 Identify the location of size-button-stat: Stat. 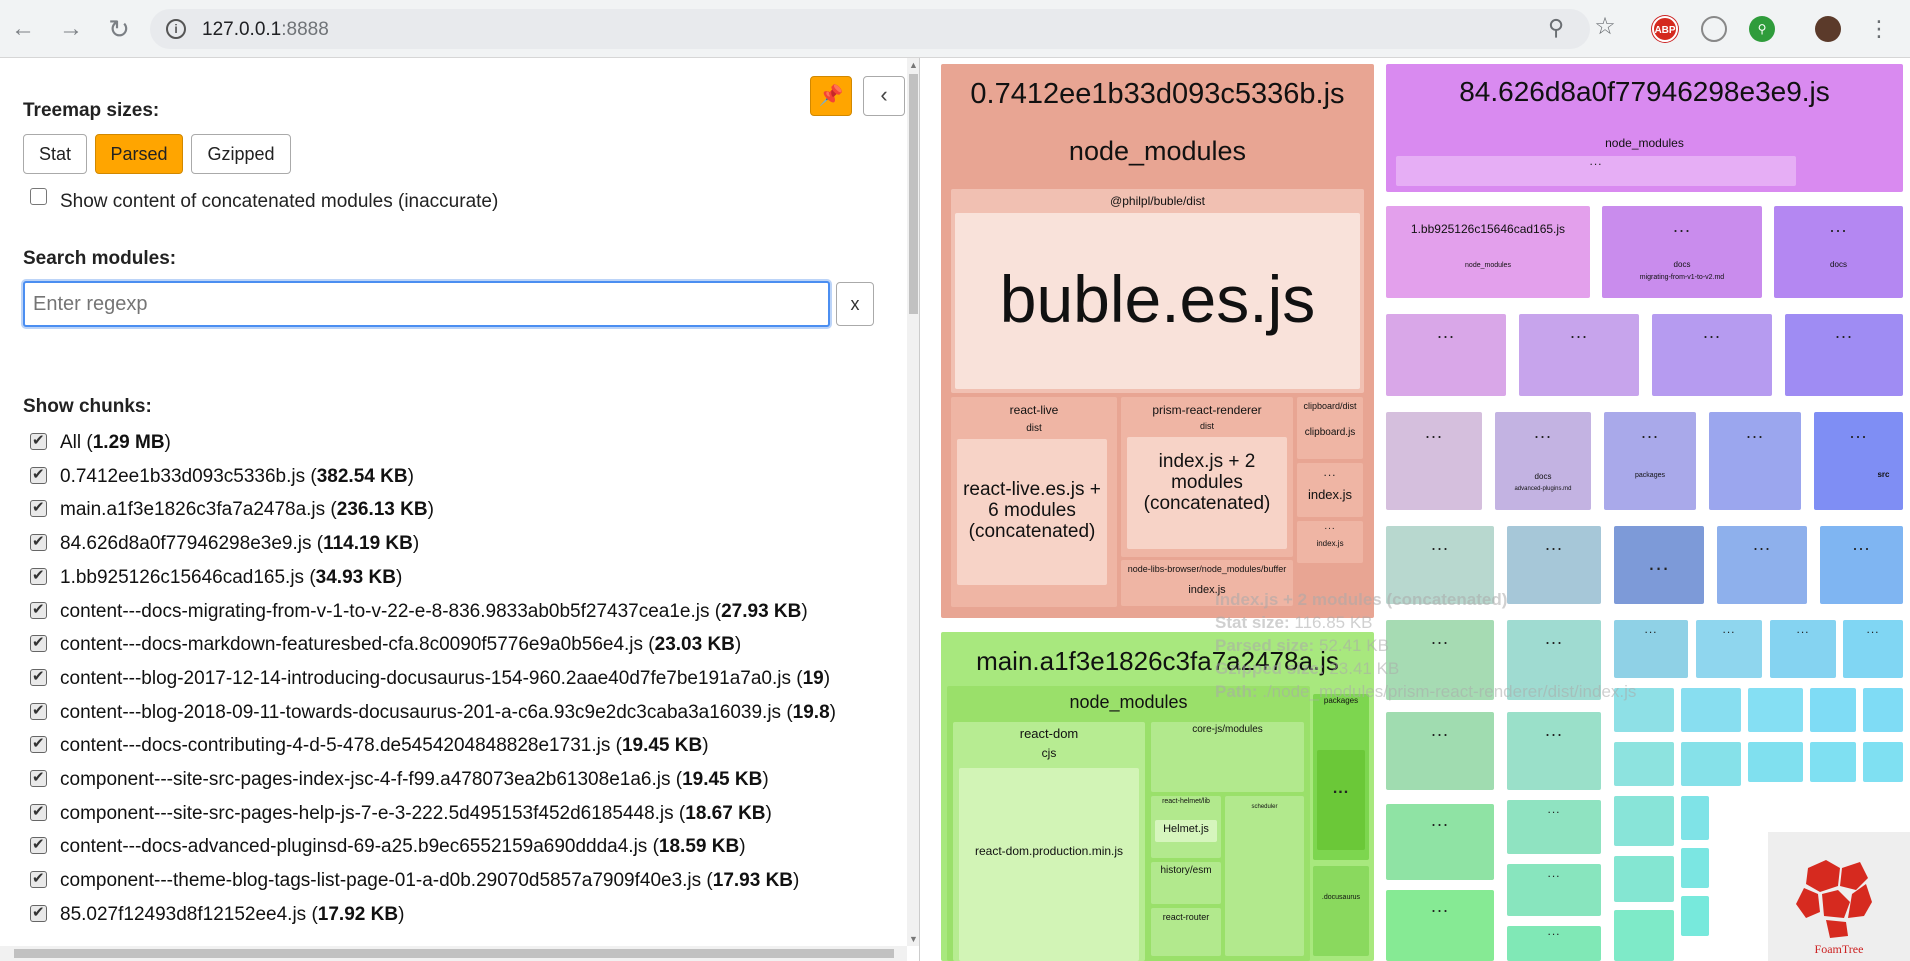
(55, 154).